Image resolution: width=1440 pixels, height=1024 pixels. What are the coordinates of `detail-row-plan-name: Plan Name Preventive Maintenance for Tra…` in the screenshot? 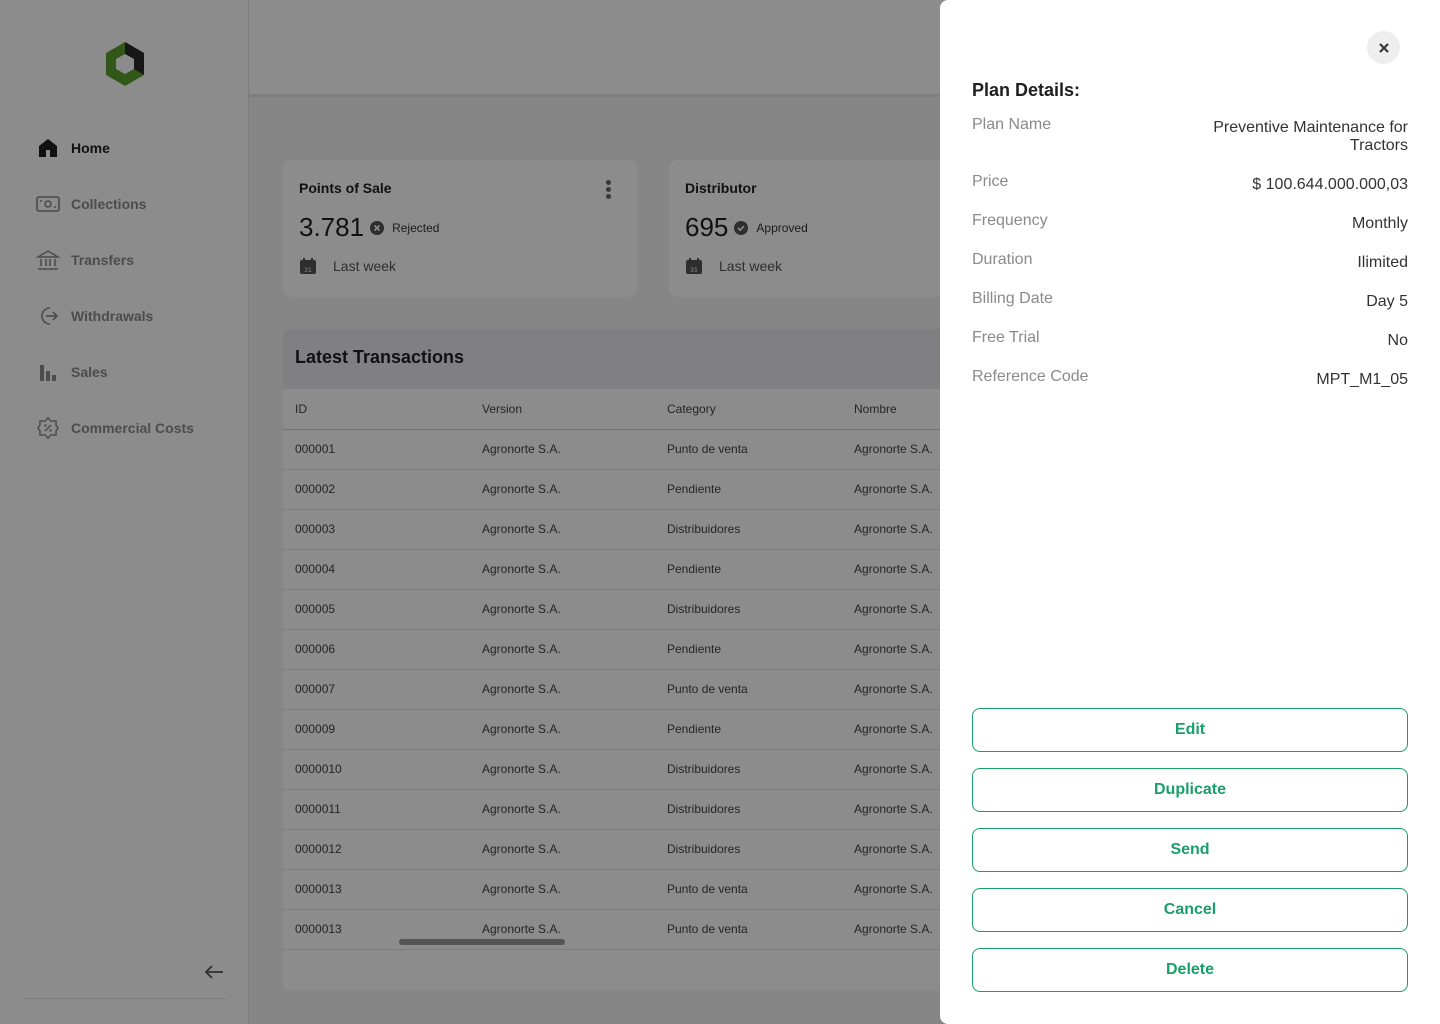 It's located at (1190, 135).